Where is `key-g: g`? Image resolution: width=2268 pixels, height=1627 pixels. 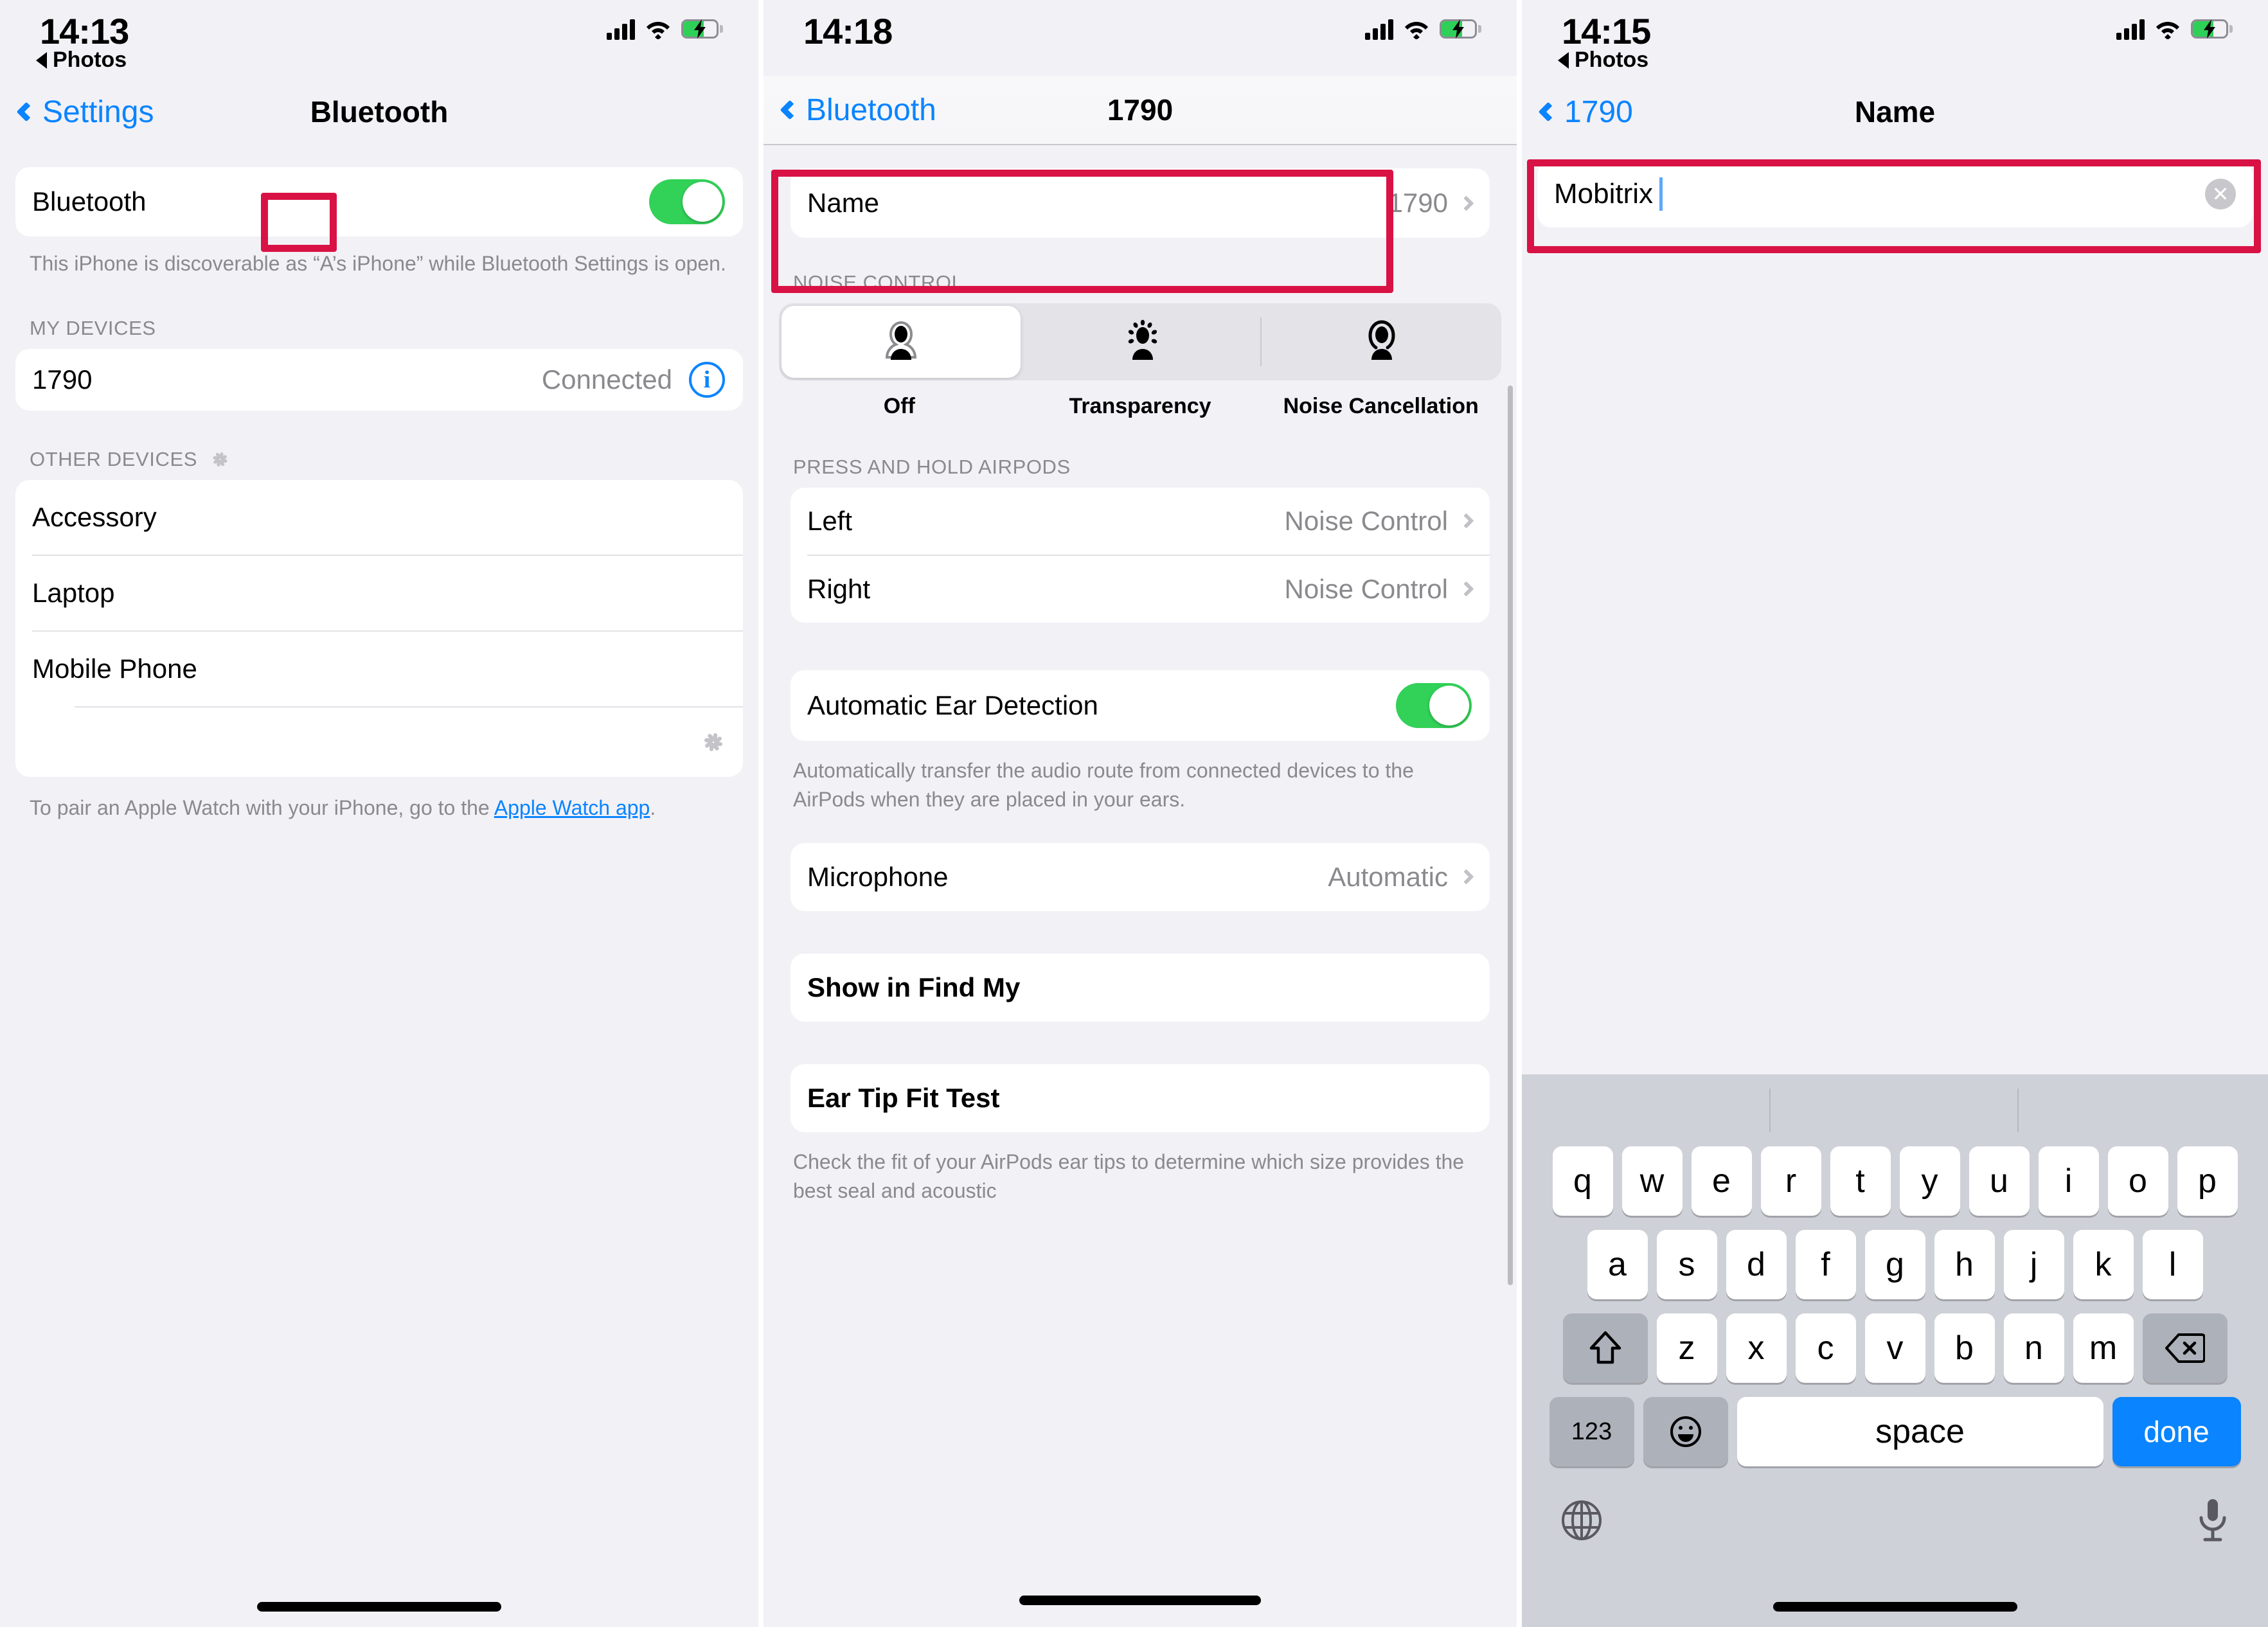 key-g: g is located at coordinates (1894, 1264).